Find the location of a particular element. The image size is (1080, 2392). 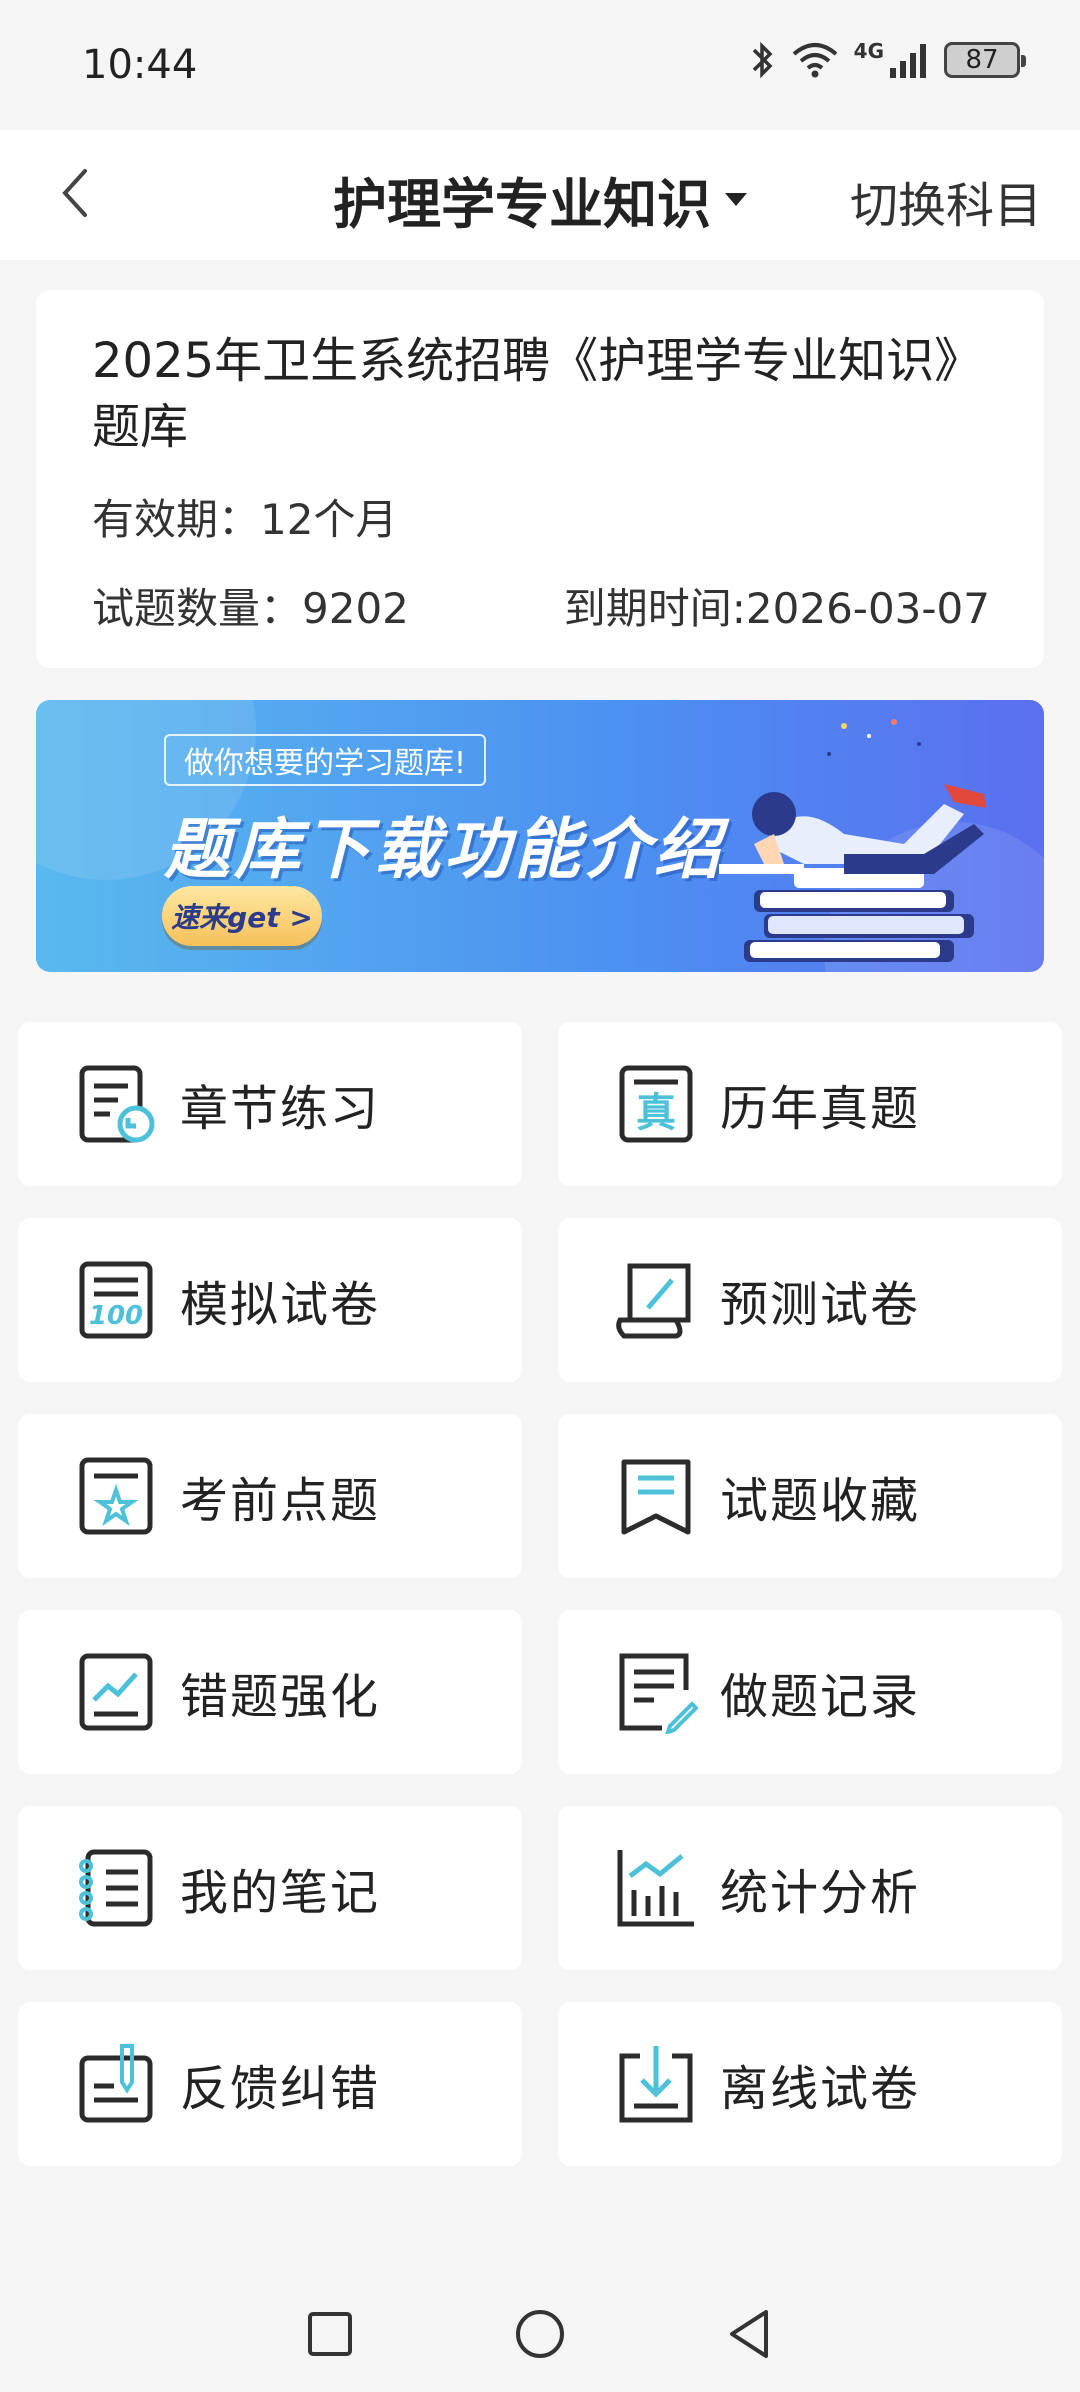

mock-exam-icon: 100 is located at coordinates (116, 1300).